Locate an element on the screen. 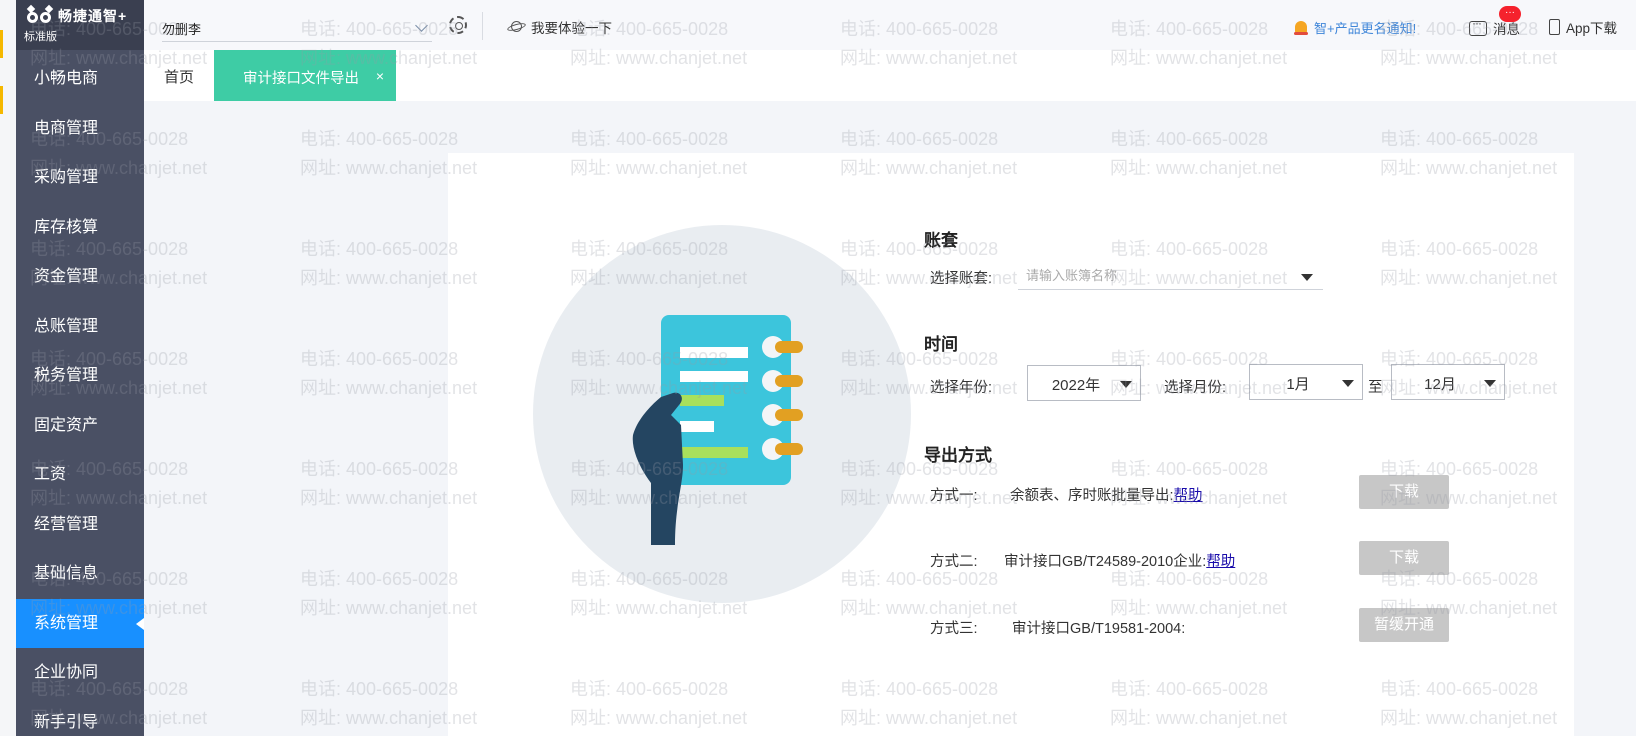 This screenshot has width=1636, height=736. method-1-label: 方式一: is located at coordinates (954, 496).